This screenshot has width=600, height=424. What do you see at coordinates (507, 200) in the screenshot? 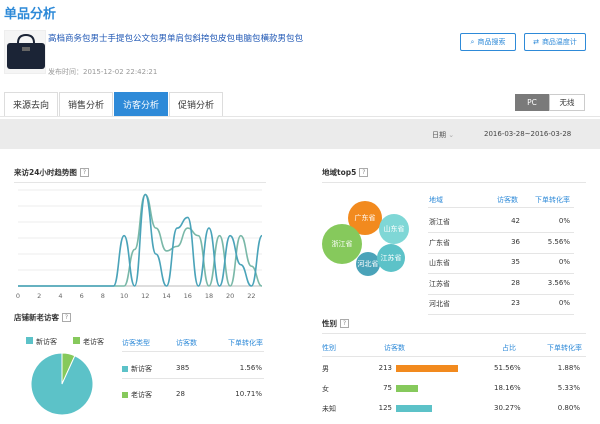
I see `region-header-count: 访客数` at bounding box center [507, 200].